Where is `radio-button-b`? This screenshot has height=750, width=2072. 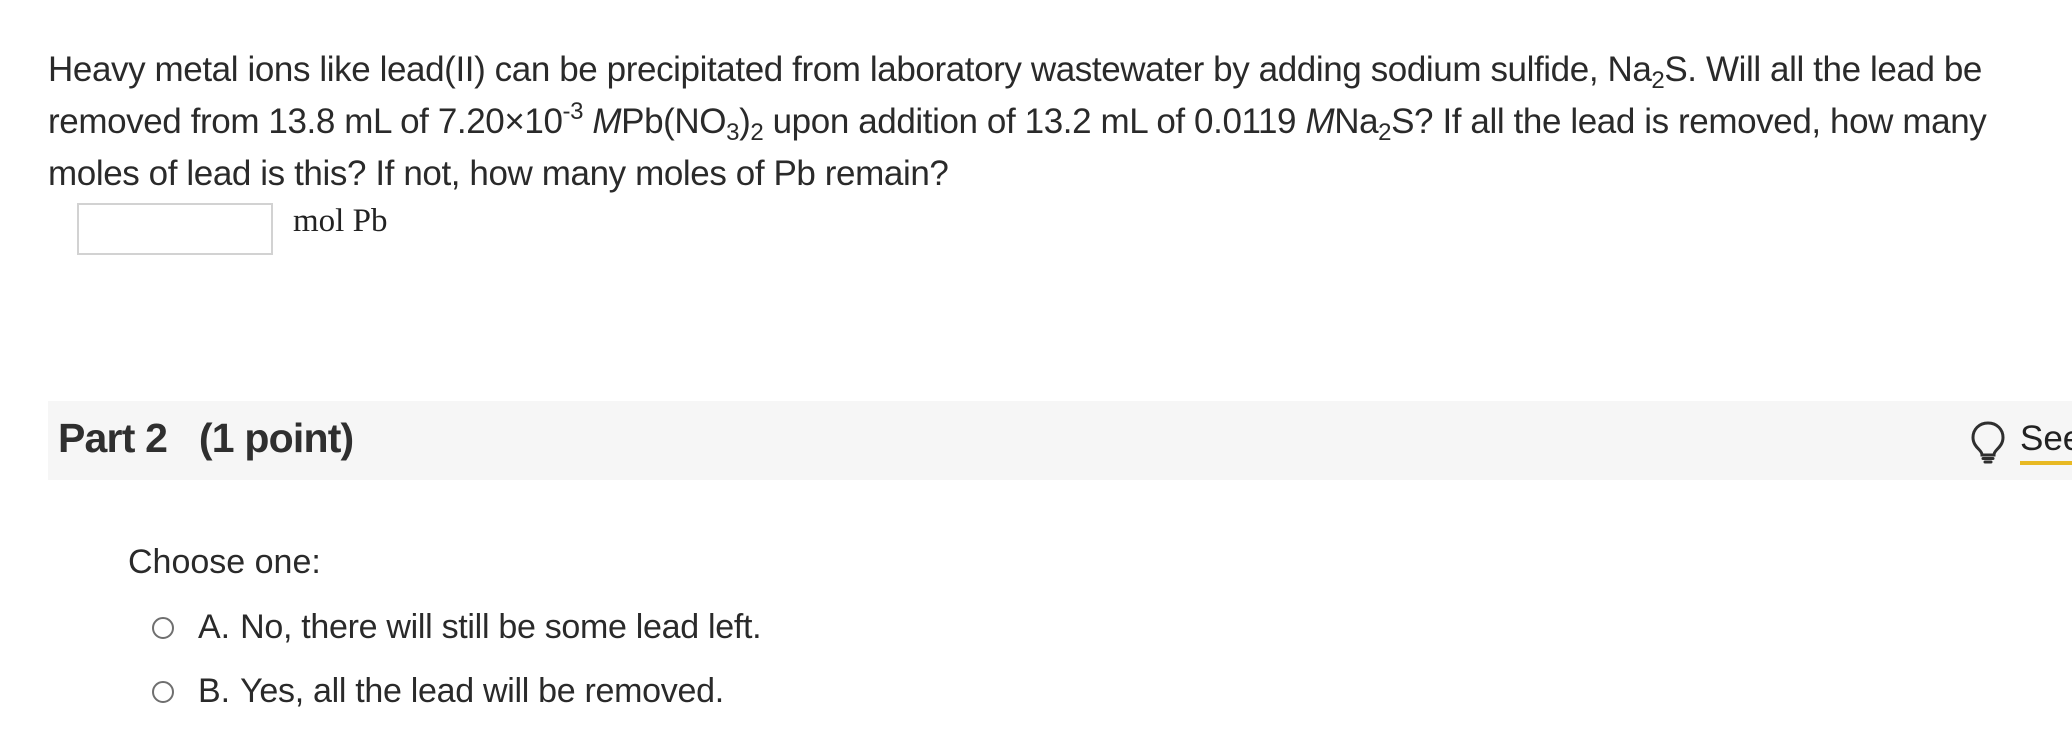 radio-button-b is located at coordinates (163, 691).